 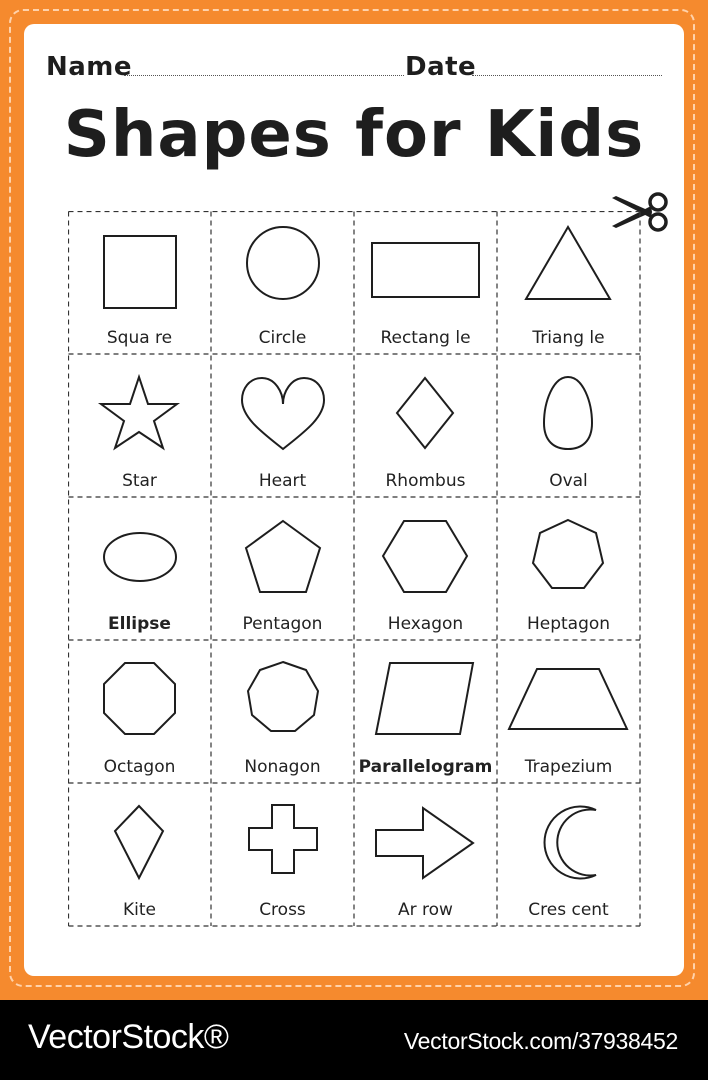 What do you see at coordinates (282, 282) in the screenshot?
I see `shape-card: Circle` at bounding box center [282, 282].